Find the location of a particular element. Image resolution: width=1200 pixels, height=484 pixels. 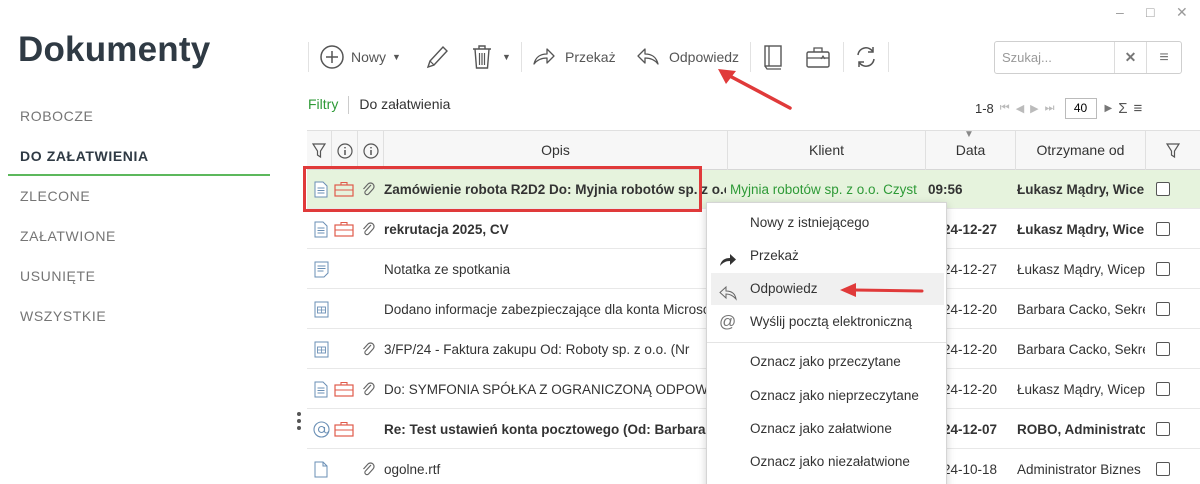

column-header-klient: Klient is located at coordinates (826, 150).